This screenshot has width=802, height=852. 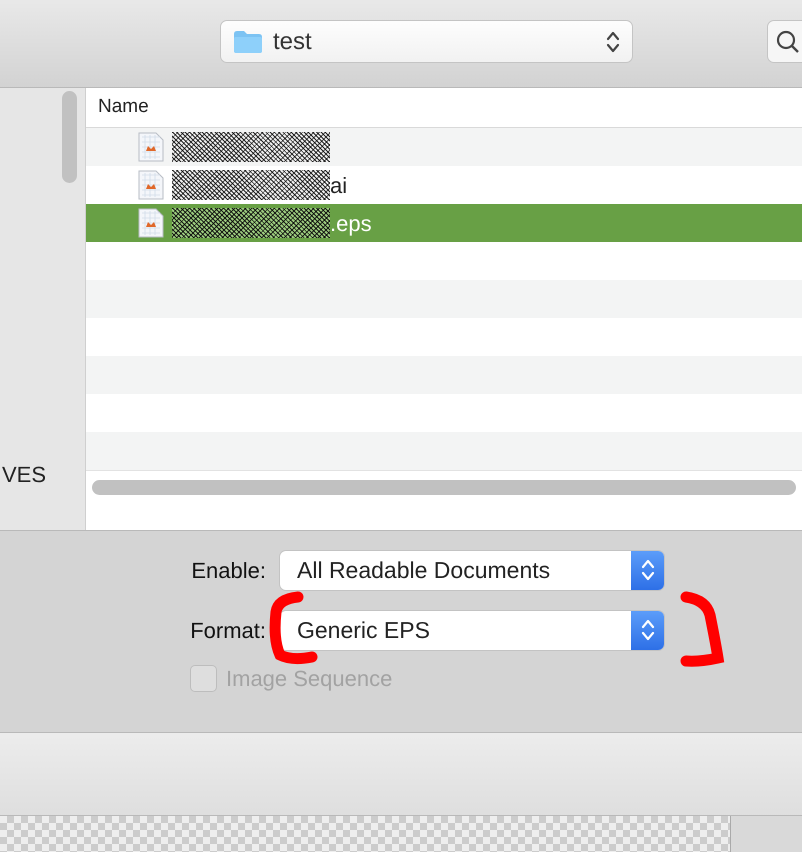 I want to click on folder-icon, so click(x=248, y=42).